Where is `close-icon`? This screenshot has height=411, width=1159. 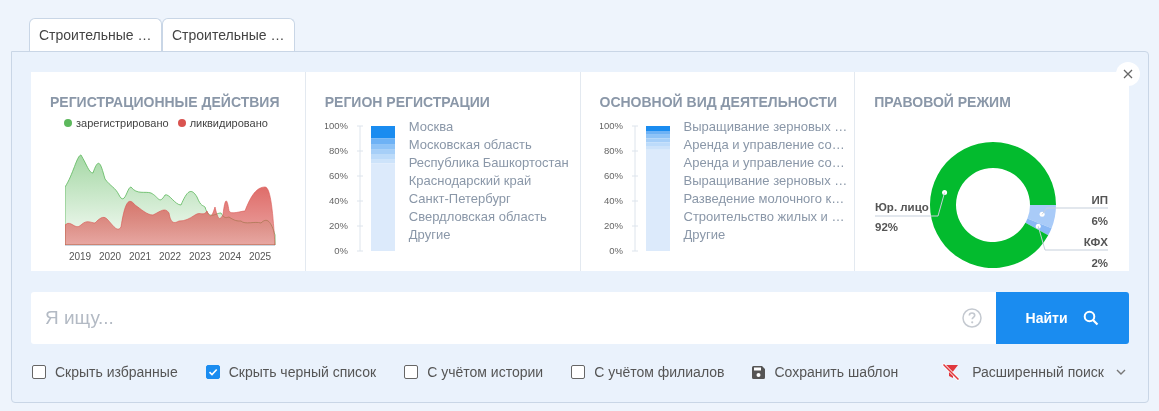
close-icon is located at coordinates (1128, 74).